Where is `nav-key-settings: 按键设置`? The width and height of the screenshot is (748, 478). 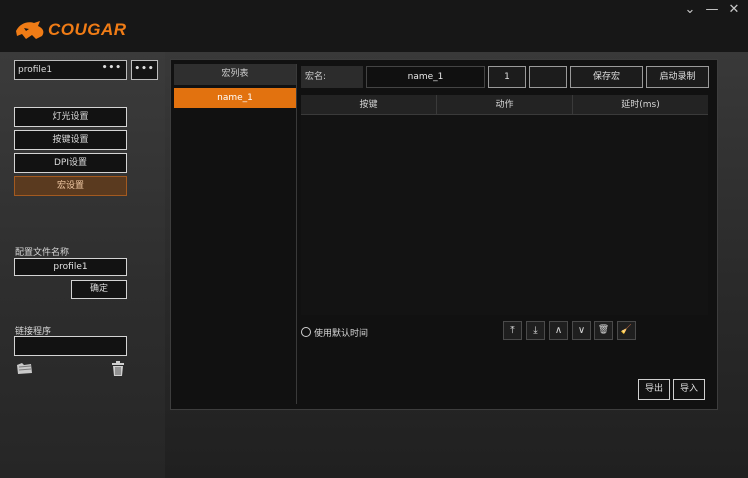
nav-key-settings: 按键设置 is located at coordinates (70, 140).